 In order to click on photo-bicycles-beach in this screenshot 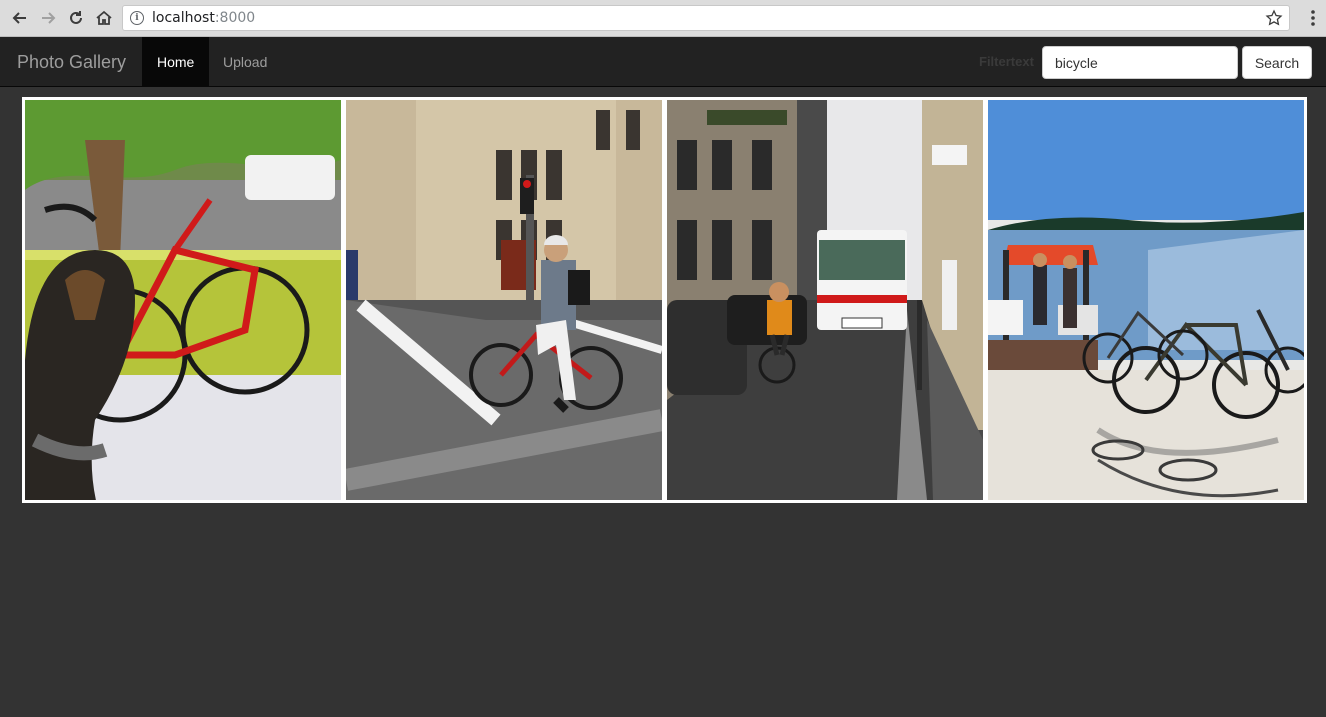, I will do `click(1146, 300)`.